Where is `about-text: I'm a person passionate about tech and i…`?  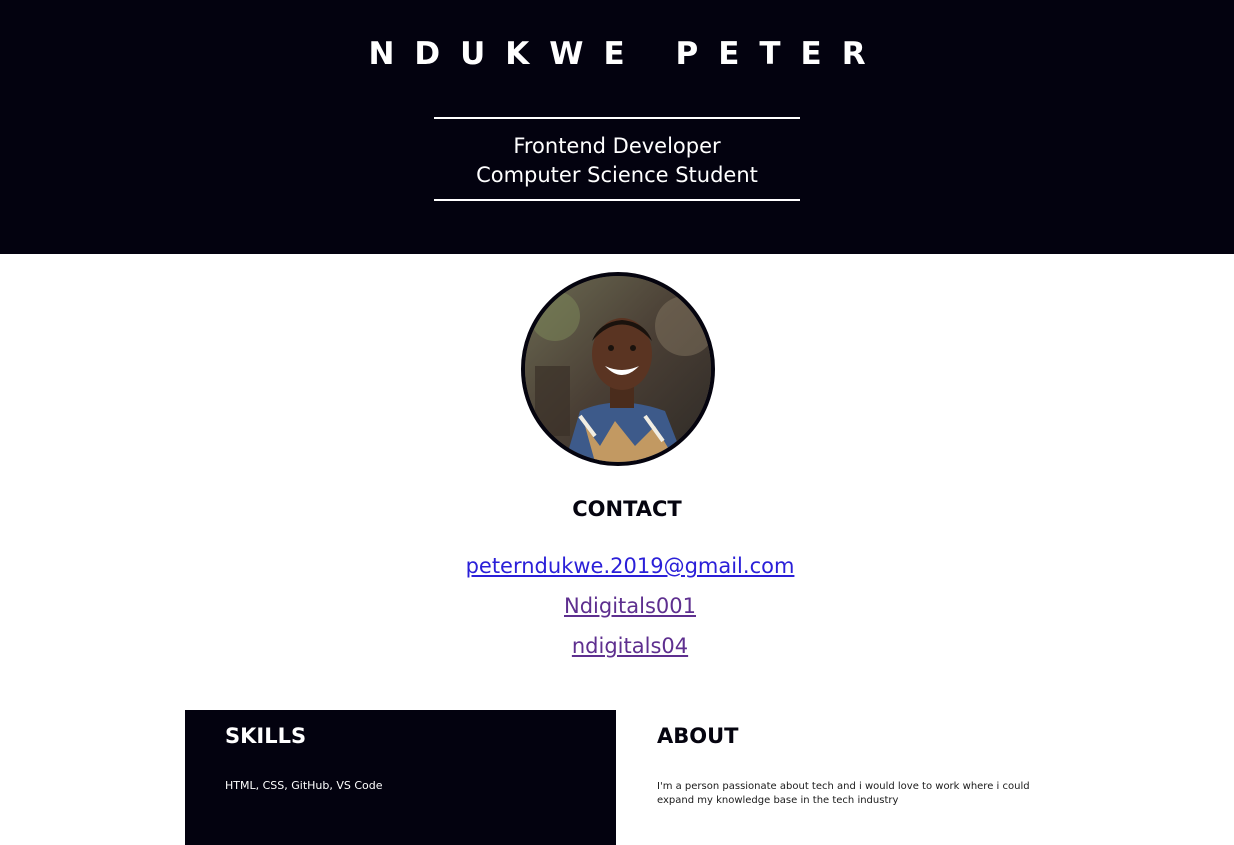
about-text: I'm a person passionate about tech and i… is located at coordinates (843, 793).